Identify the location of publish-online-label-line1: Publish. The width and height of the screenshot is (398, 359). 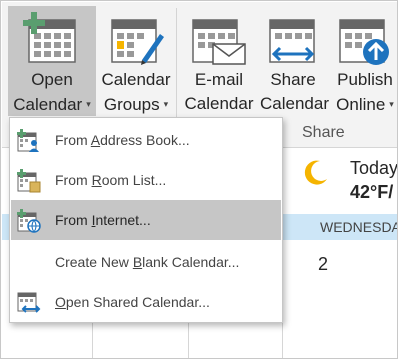
(365, 79).